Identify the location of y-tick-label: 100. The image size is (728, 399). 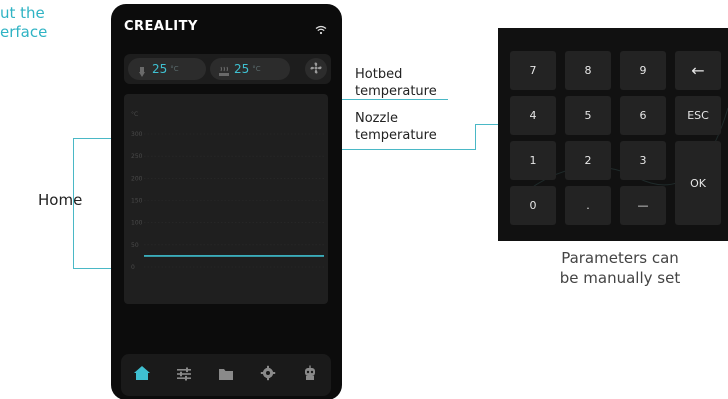
(137, 223).